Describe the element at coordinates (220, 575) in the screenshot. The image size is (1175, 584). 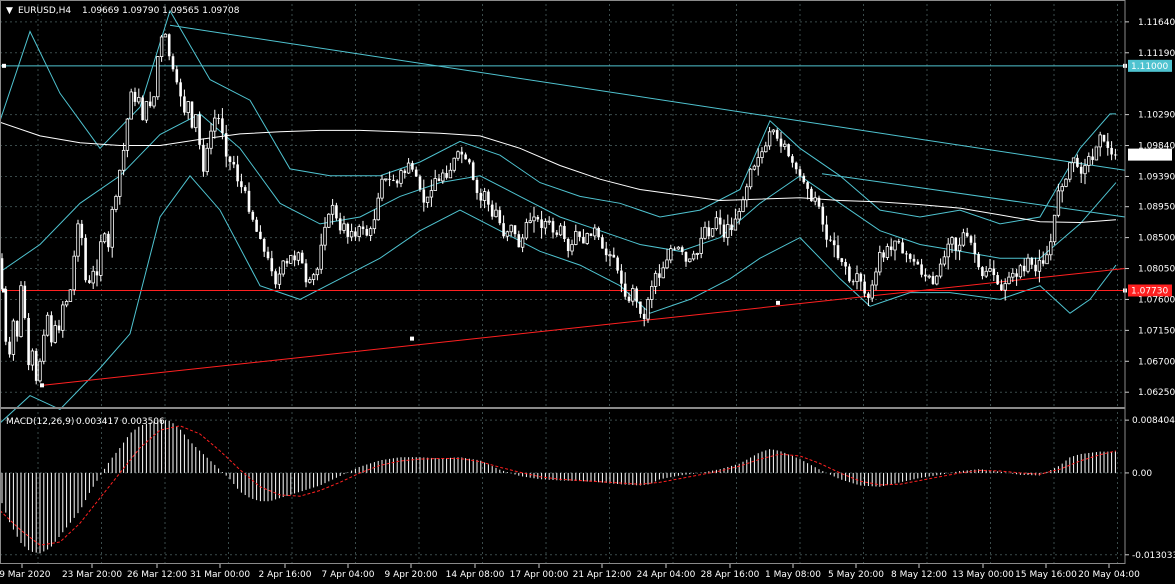
I see `time-tick-label: 31 Mar 00:00` at that location.